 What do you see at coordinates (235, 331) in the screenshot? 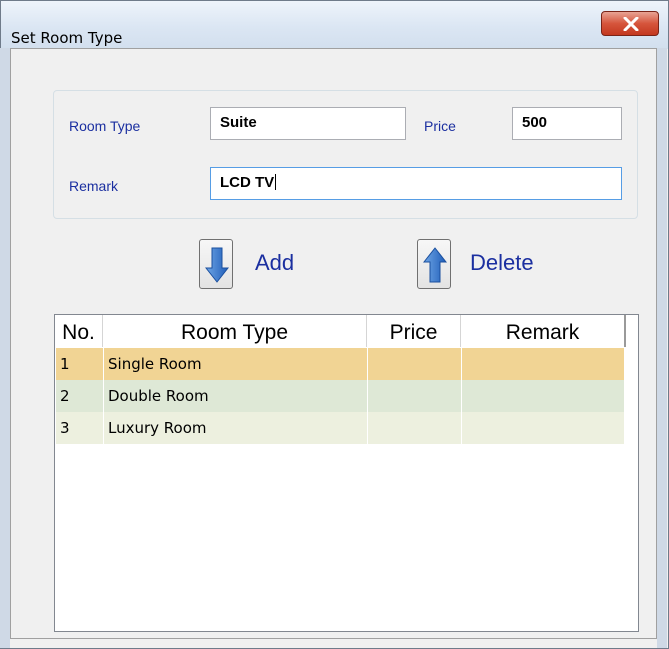
I see `column-header-room-type: Room Type` at bounding box center [235, 331].